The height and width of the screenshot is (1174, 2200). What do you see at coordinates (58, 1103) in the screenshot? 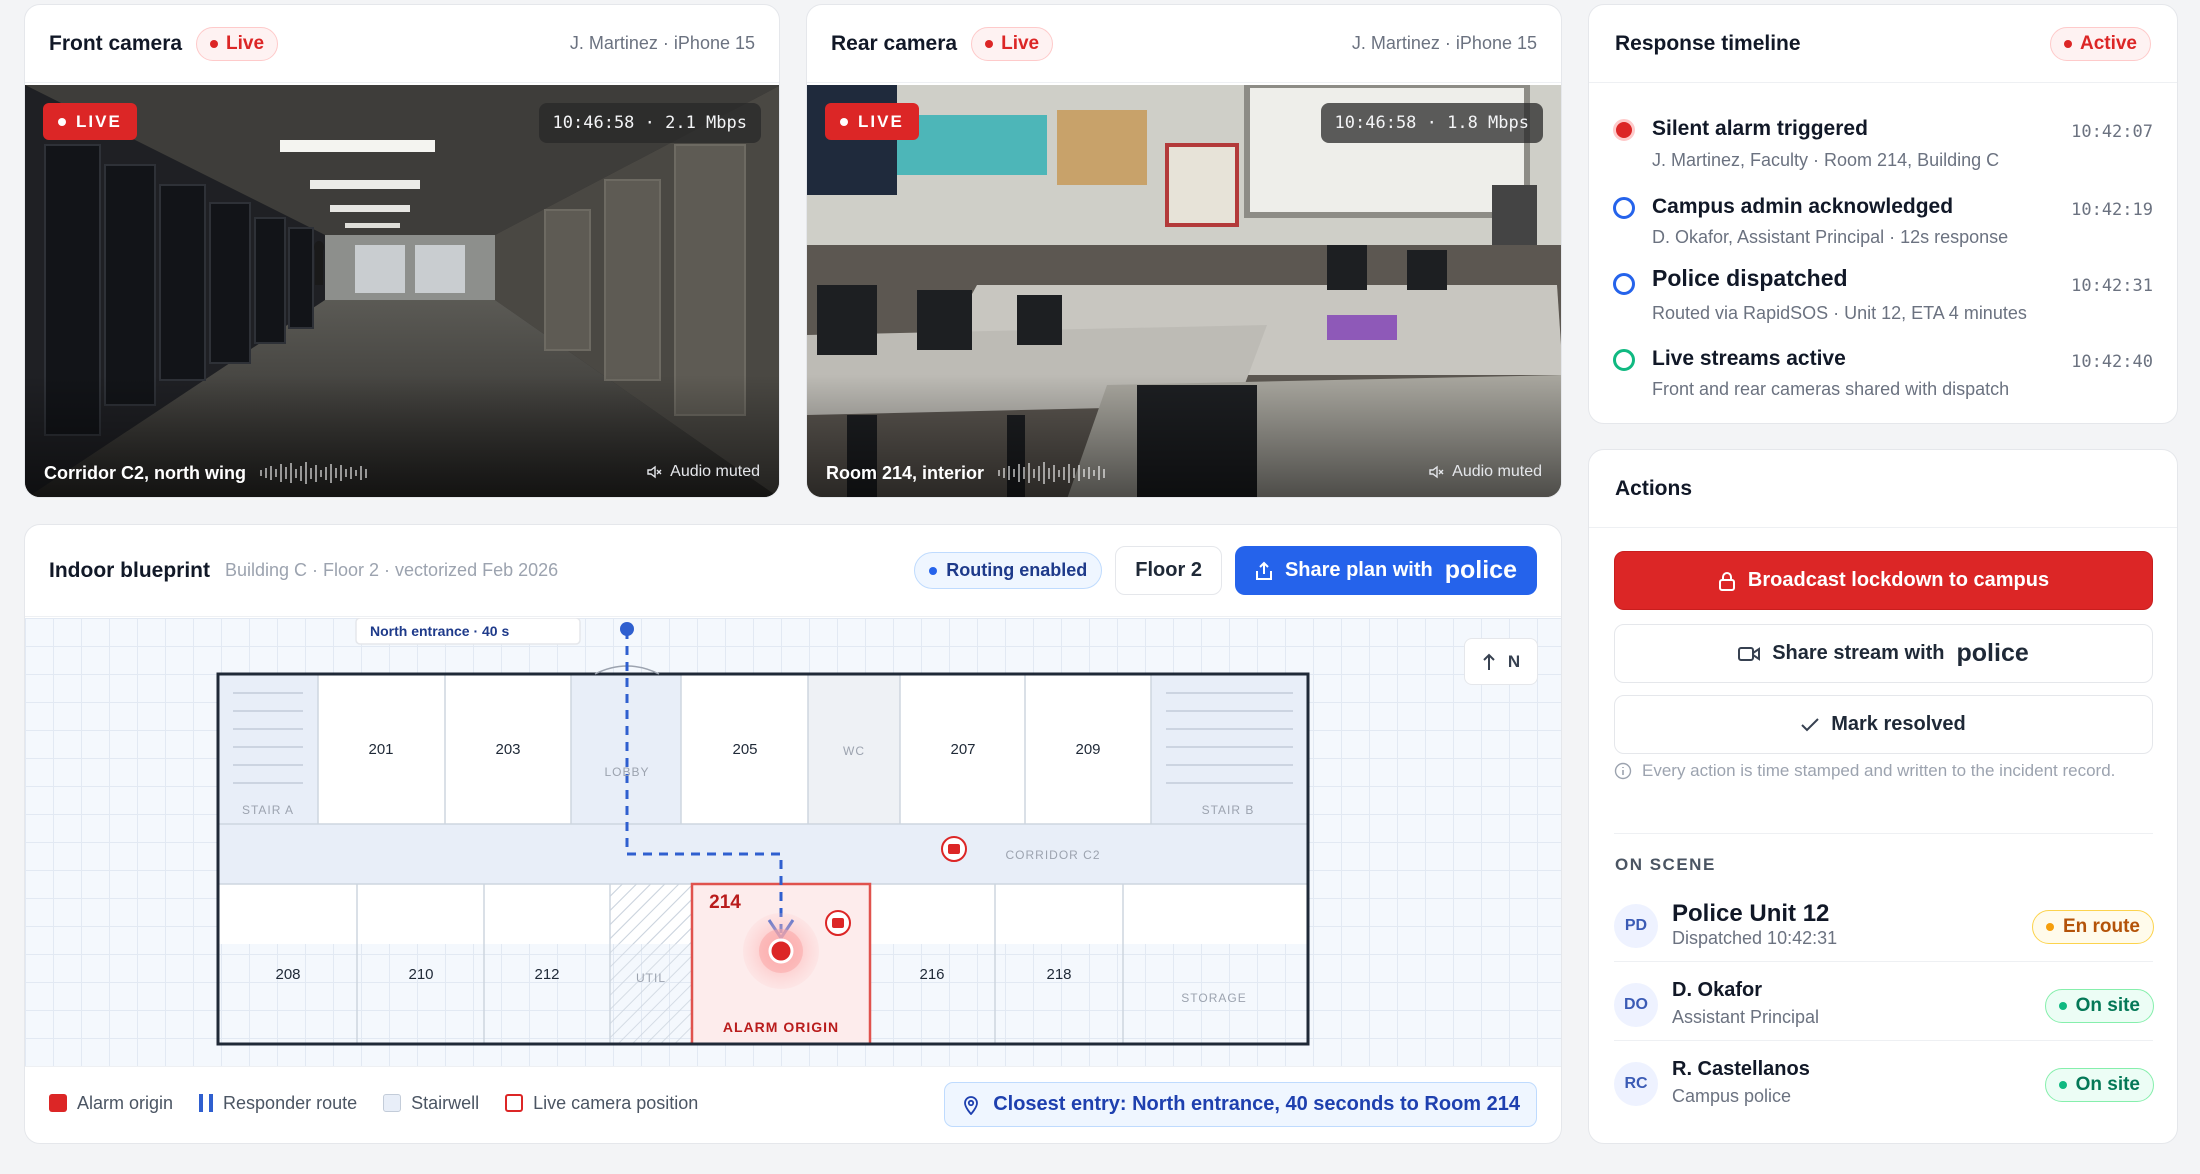
I see `alarm-swatch-icon` at bounding box center [58, 1103].